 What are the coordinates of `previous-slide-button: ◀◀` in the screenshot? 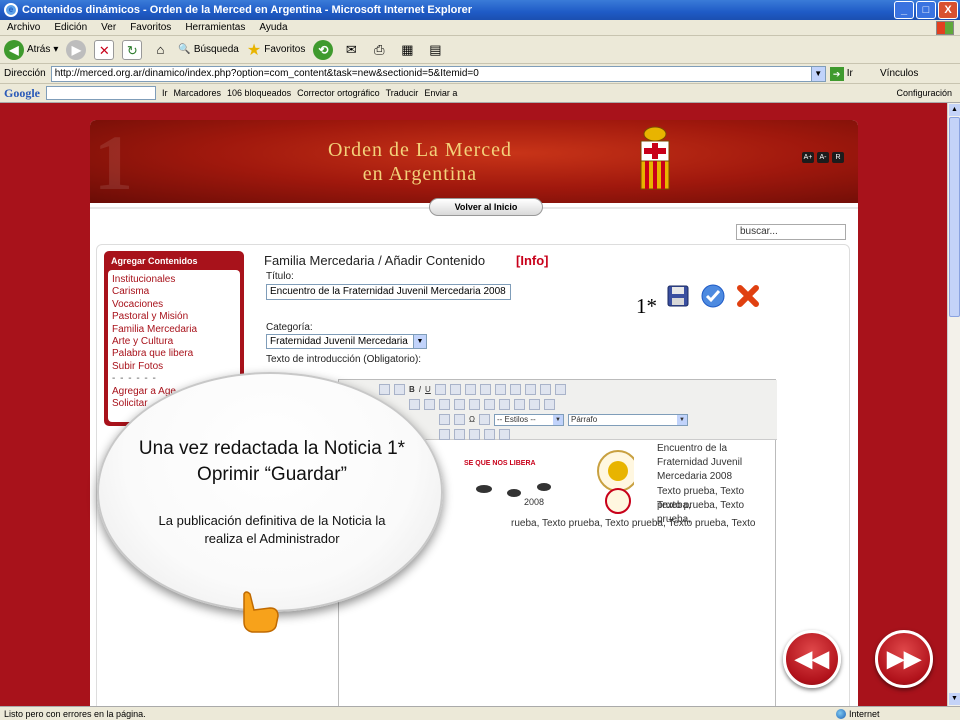 It's located at (812, 659).